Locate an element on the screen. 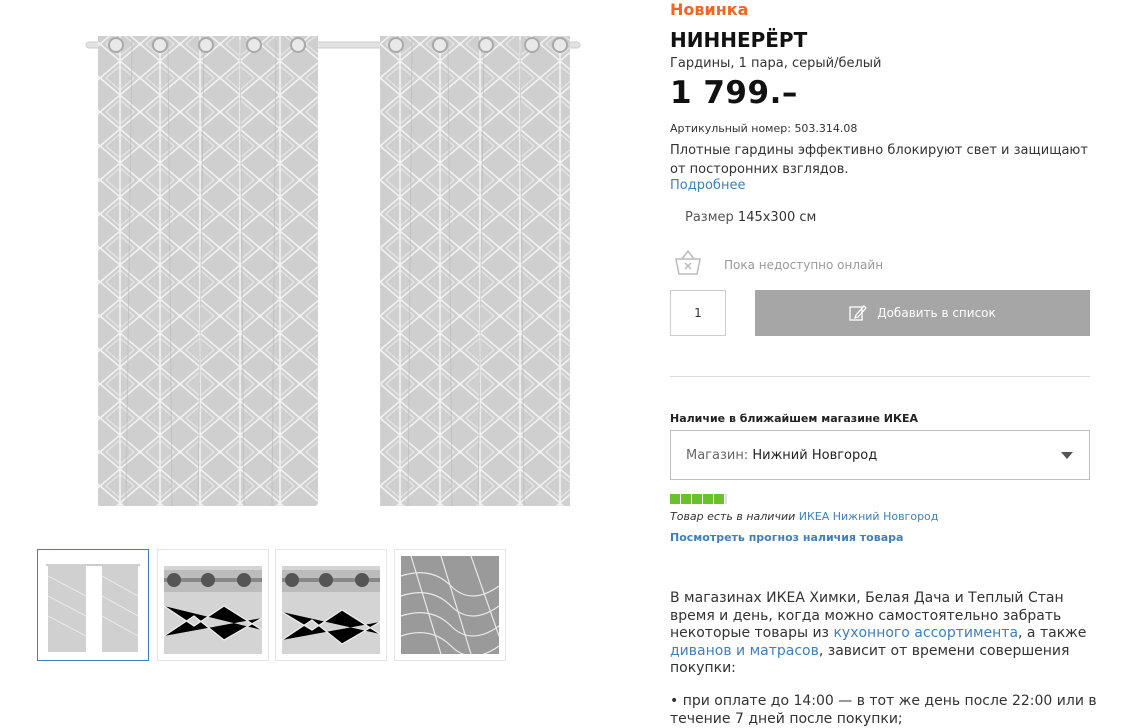 Image resolution: width=1143 pixels, height=728 pixels. product-price: 1 799.– is located at coordinates (734, 93).